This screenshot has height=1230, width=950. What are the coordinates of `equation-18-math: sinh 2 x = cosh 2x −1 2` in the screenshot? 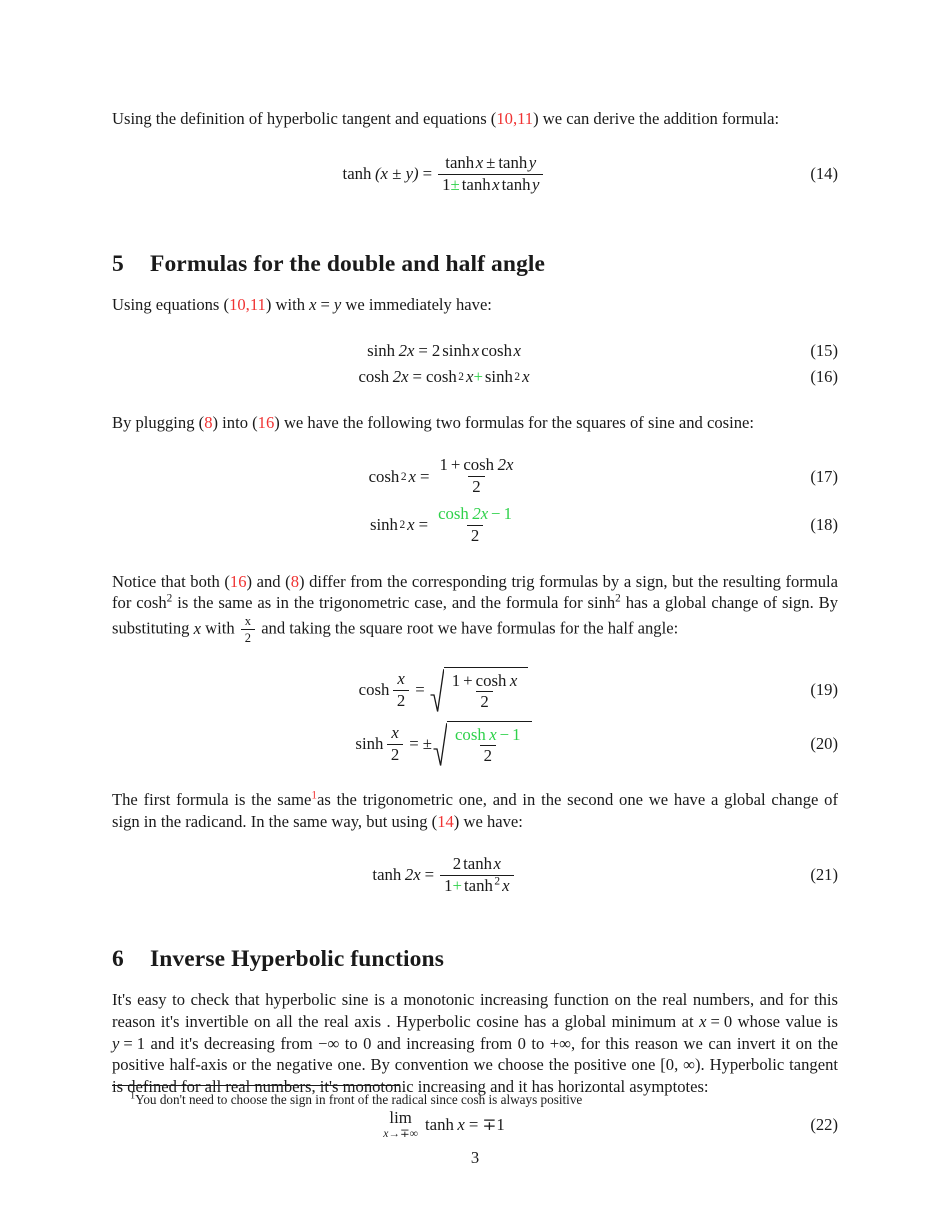 It's located at (443, 525).